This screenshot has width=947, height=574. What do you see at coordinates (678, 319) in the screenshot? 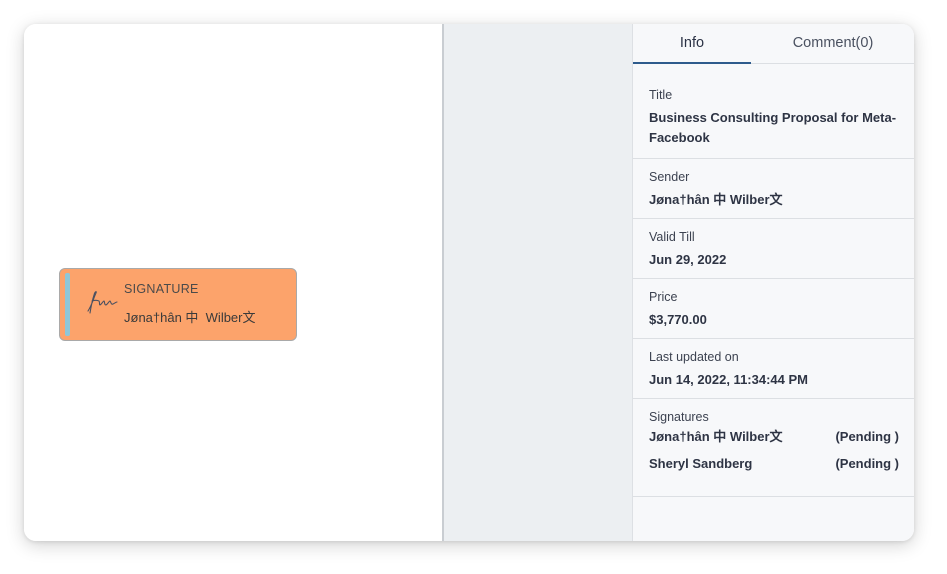
I see `price-value: $3,770.00` at bounding box center [678, 319].